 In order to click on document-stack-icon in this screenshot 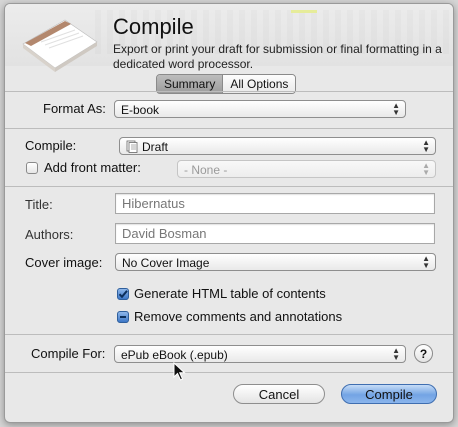, I will do `click(60, 45)`.